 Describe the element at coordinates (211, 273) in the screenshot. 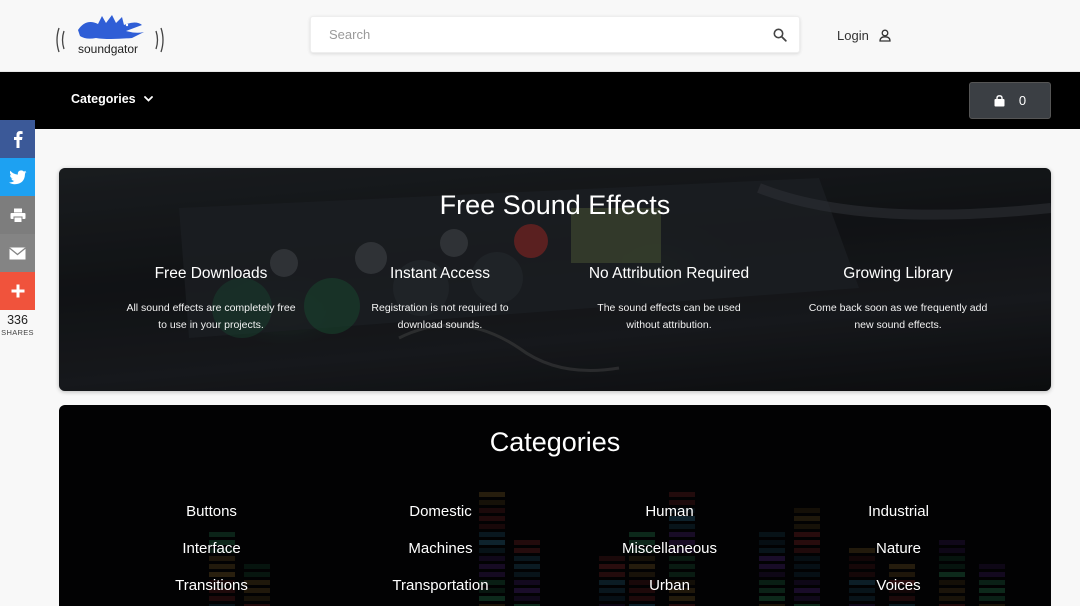

I see `feature-title: Free Downloads` at that location.